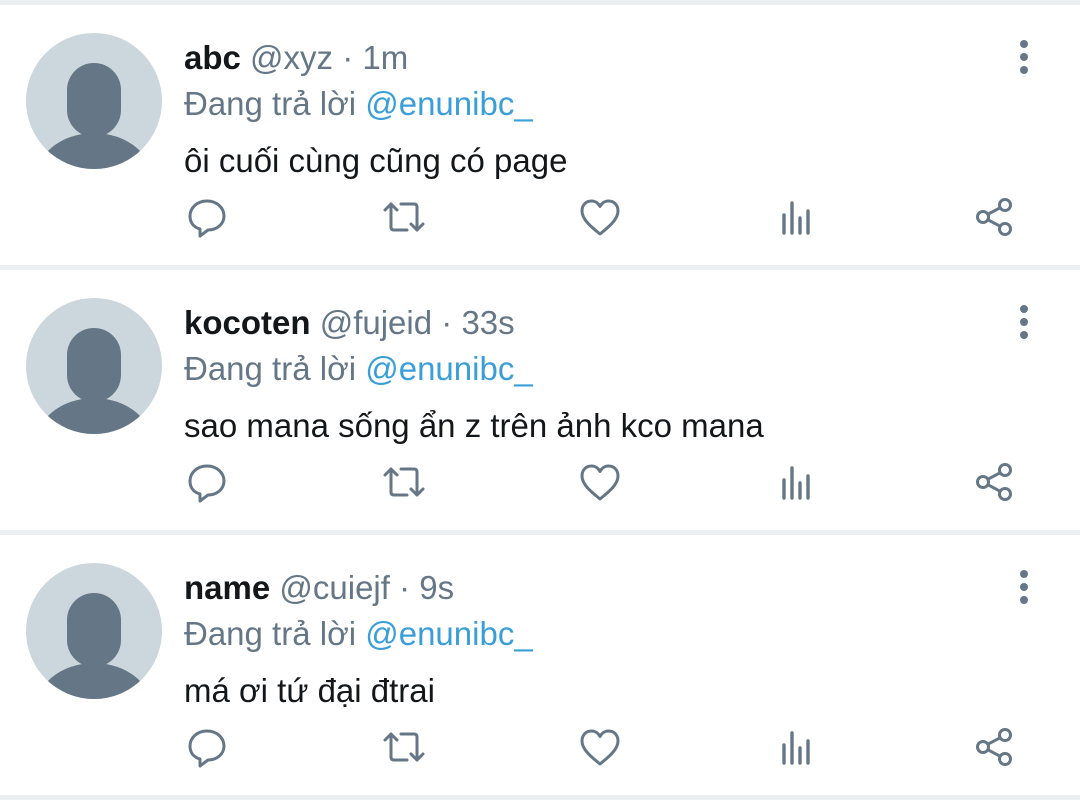  I want to click on display-name: name, so click(227, 587).